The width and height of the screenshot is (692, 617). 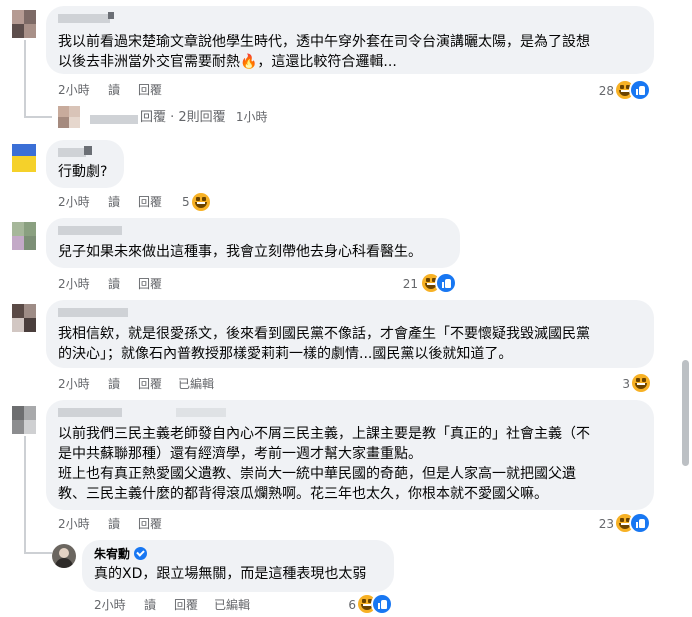 What do you see at coordinates (407, 284) in the screenshot?
I see `reaction-count: 21` at bounding box center [407, 284].